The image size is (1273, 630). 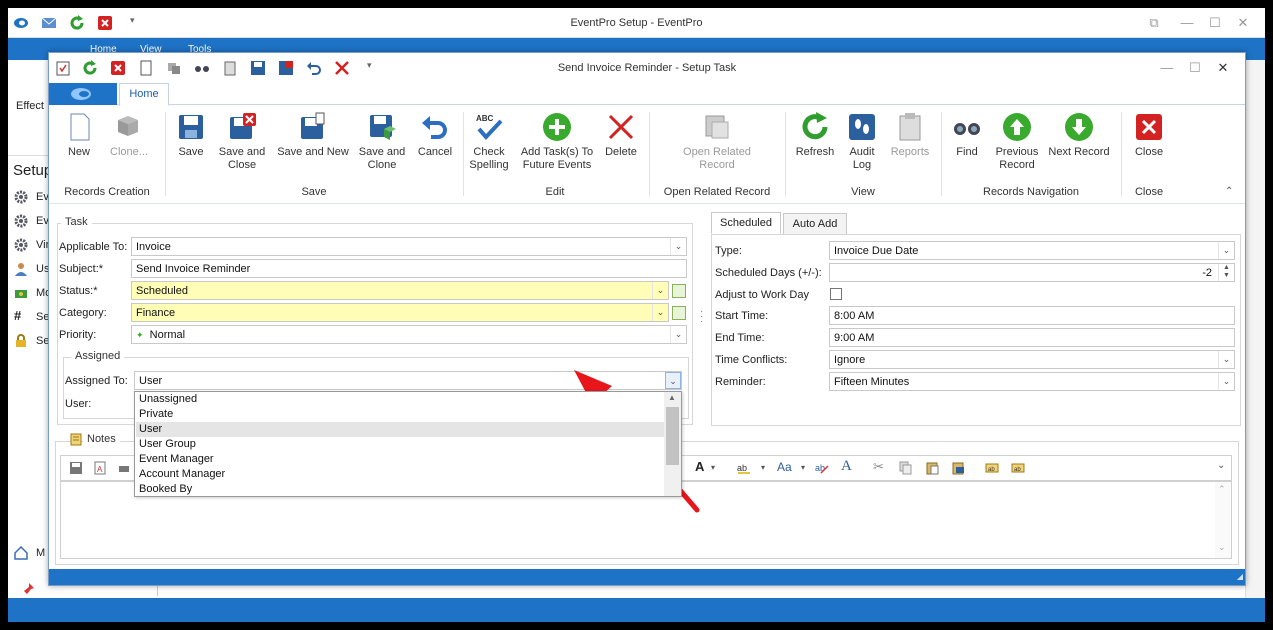 I want to click on option-user: User, so click(x=400, y=429).